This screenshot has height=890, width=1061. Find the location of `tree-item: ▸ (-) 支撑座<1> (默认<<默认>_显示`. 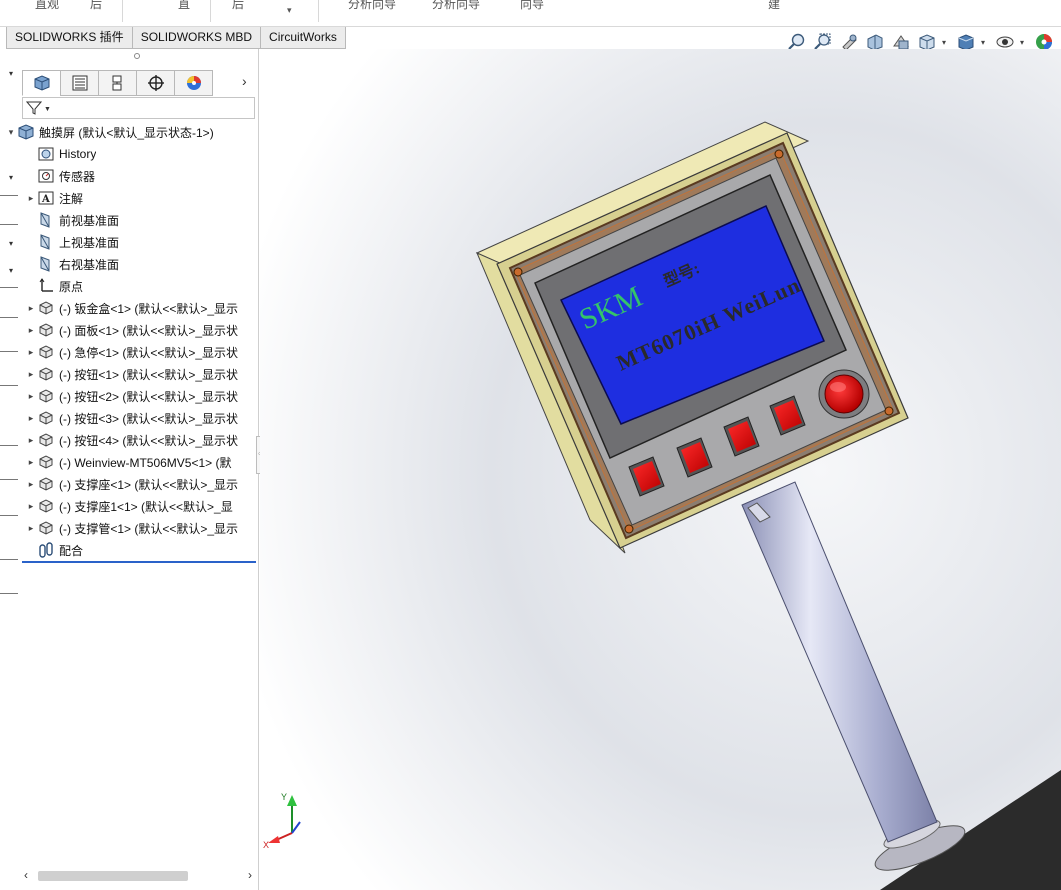

tree-item: ▸ (-) 支撑座<1> (默认<<默认>_显示 is located at coordinates (141, 484).